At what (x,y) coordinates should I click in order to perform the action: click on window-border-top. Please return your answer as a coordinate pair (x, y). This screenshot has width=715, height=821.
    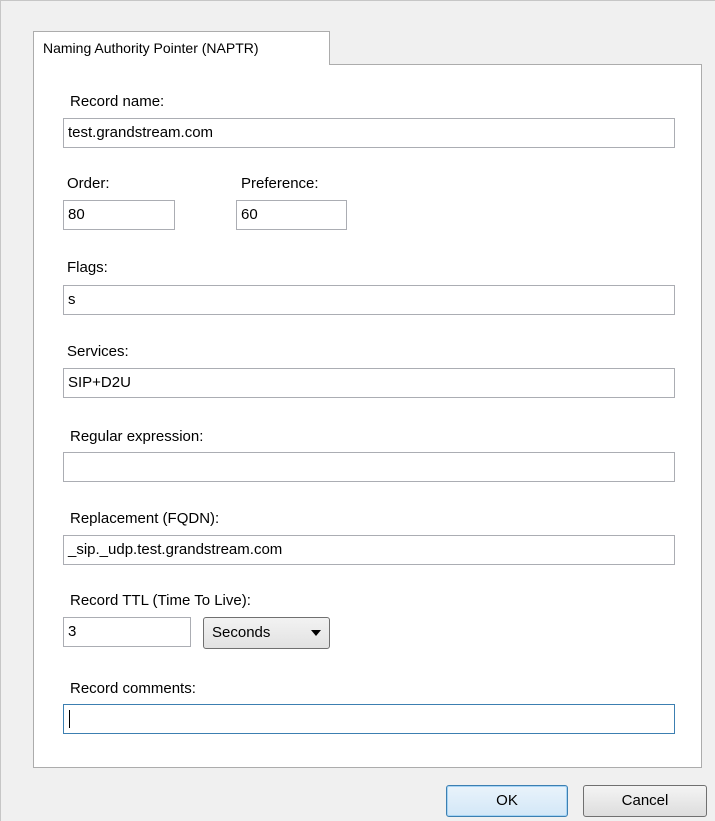
    Looking at the image, I should click on (357, 0).